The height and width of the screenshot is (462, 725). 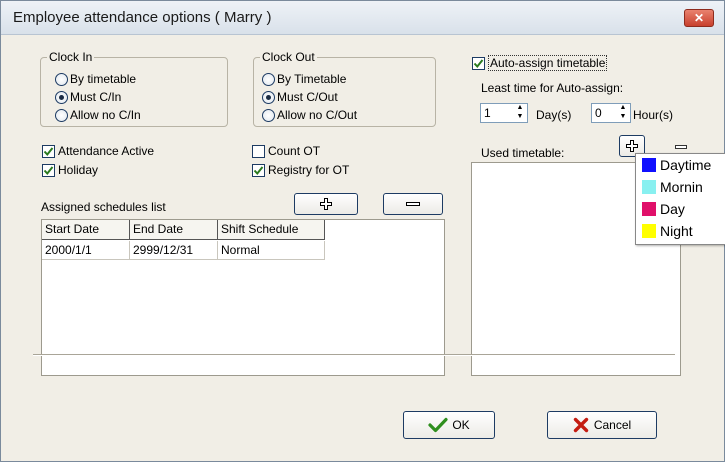 I want to click on menu-item-day: Day, so click(x=680, y=209).